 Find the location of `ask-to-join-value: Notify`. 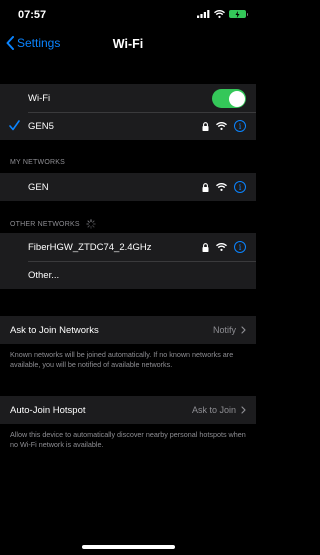

ask-to-join-value: Notify is located at coordinates (224, 330).